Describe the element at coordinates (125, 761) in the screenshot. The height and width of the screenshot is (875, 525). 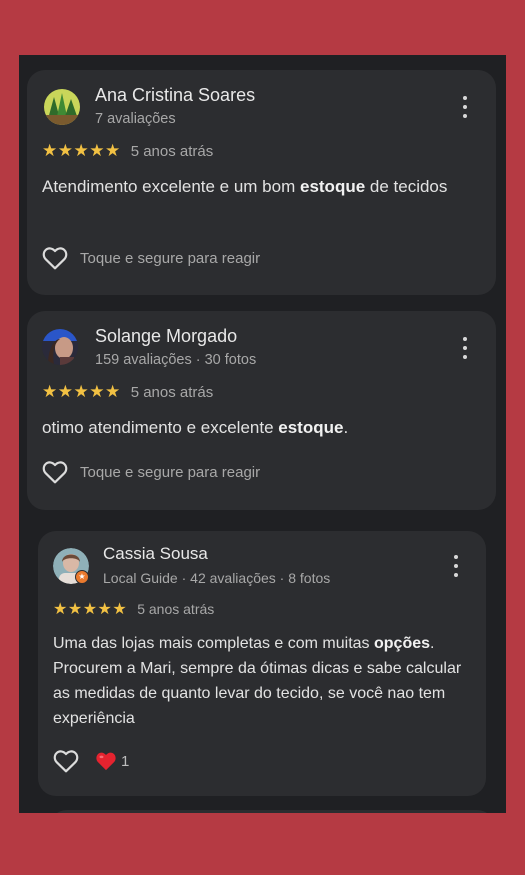
I see `reaction-count: 1` at that location.